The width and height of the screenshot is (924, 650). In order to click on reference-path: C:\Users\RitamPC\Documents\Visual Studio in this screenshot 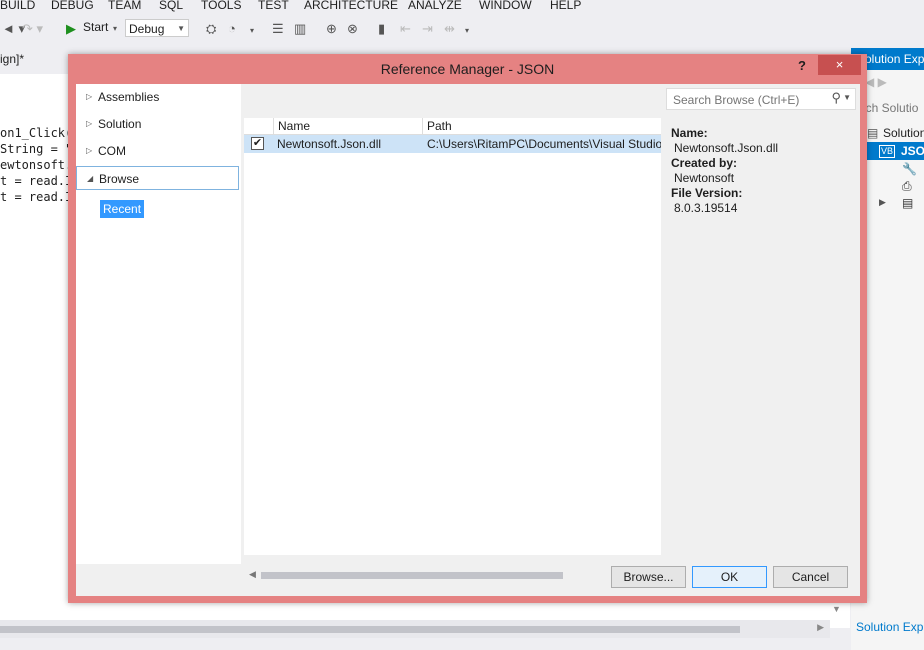, I will do `click(544, 144)`.